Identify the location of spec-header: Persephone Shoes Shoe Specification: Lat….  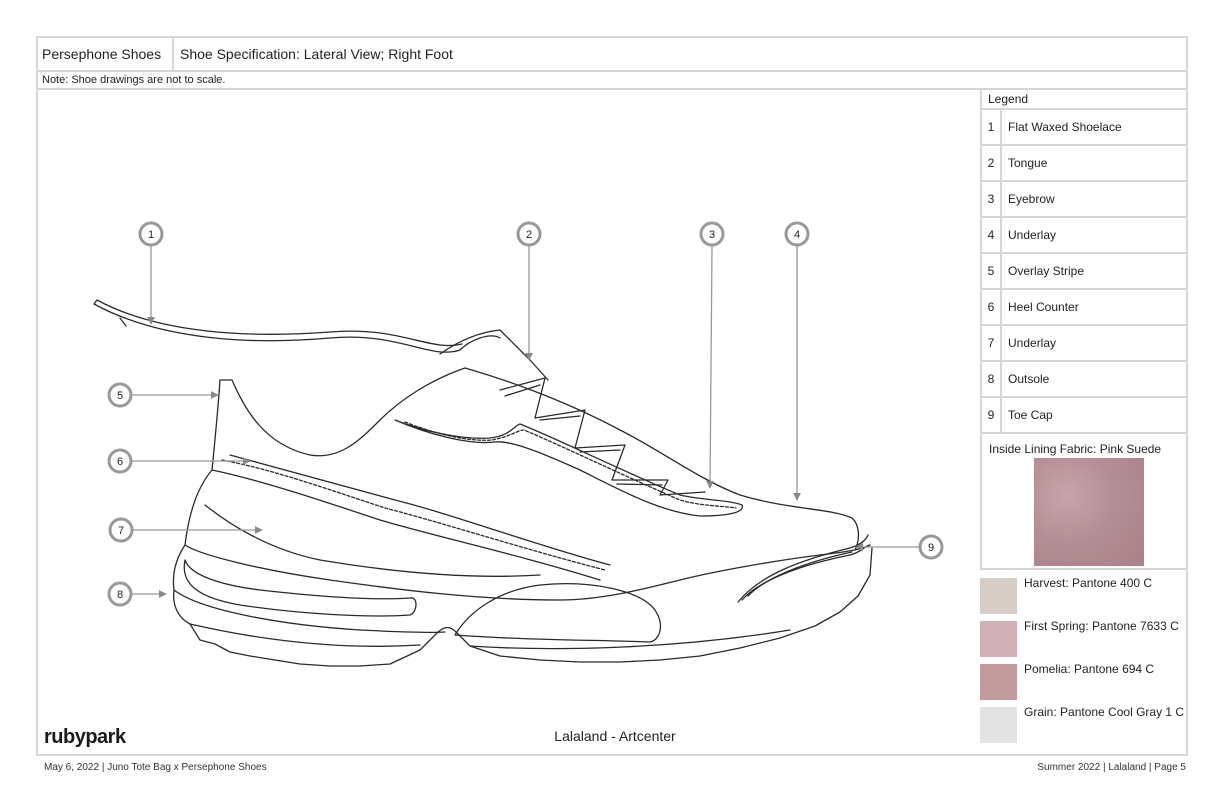
(612, 54).